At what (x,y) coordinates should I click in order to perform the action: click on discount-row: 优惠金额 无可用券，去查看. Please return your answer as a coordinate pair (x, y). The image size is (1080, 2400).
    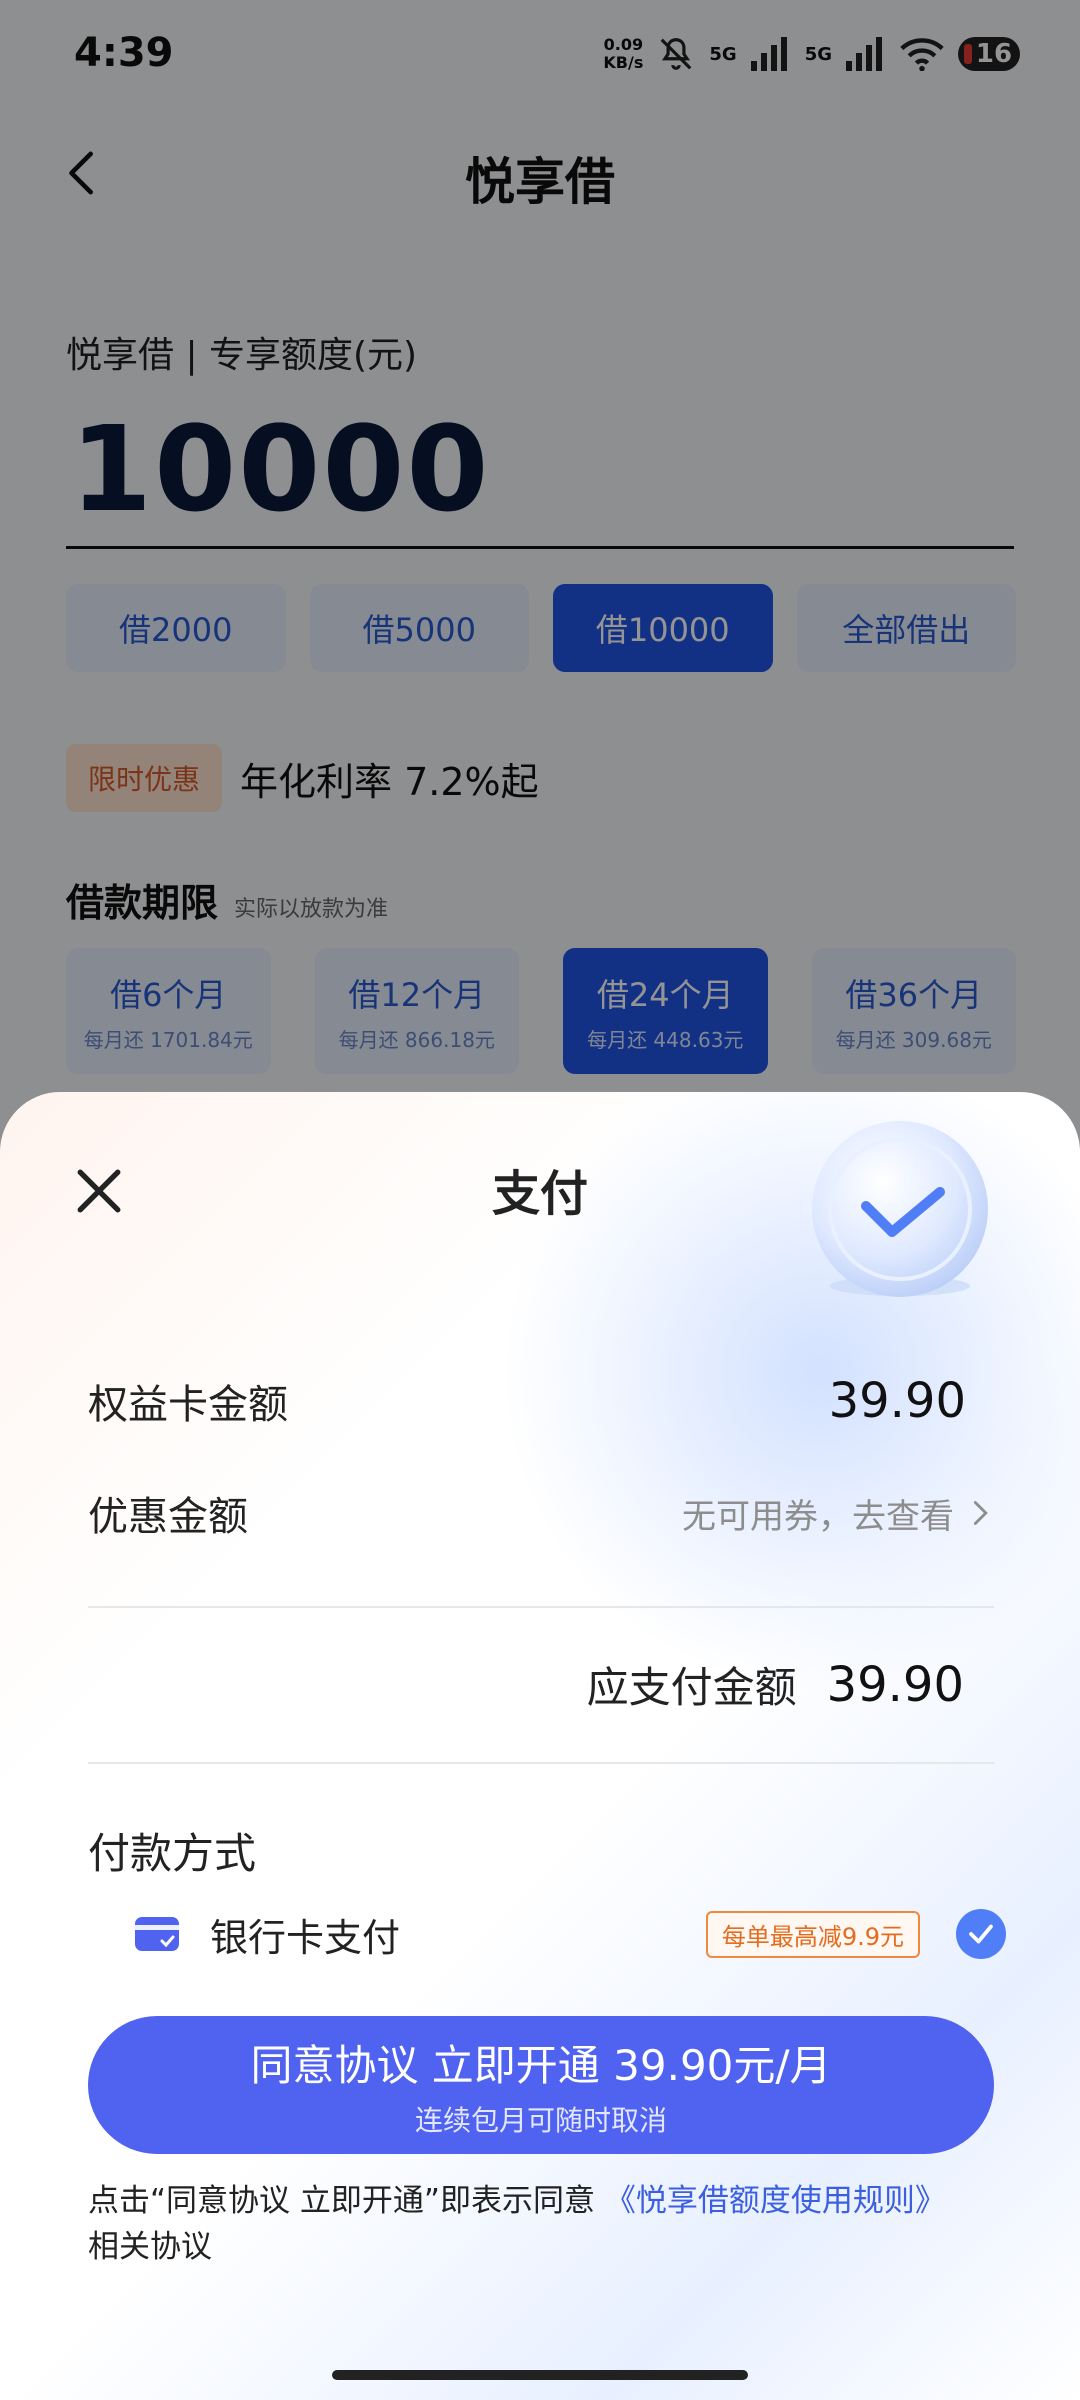
    Looking at the image, I should click on (541, 1513).